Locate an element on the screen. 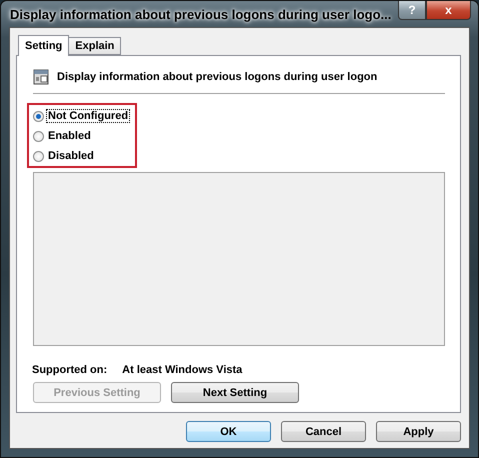  dialog-button: Cancel is located at coordinates (323, 431).